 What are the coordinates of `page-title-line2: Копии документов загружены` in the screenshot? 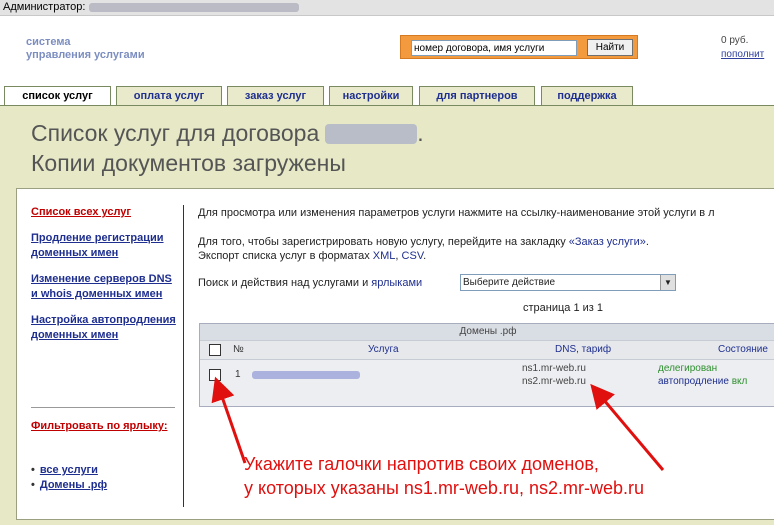 It's located at (188, 163).